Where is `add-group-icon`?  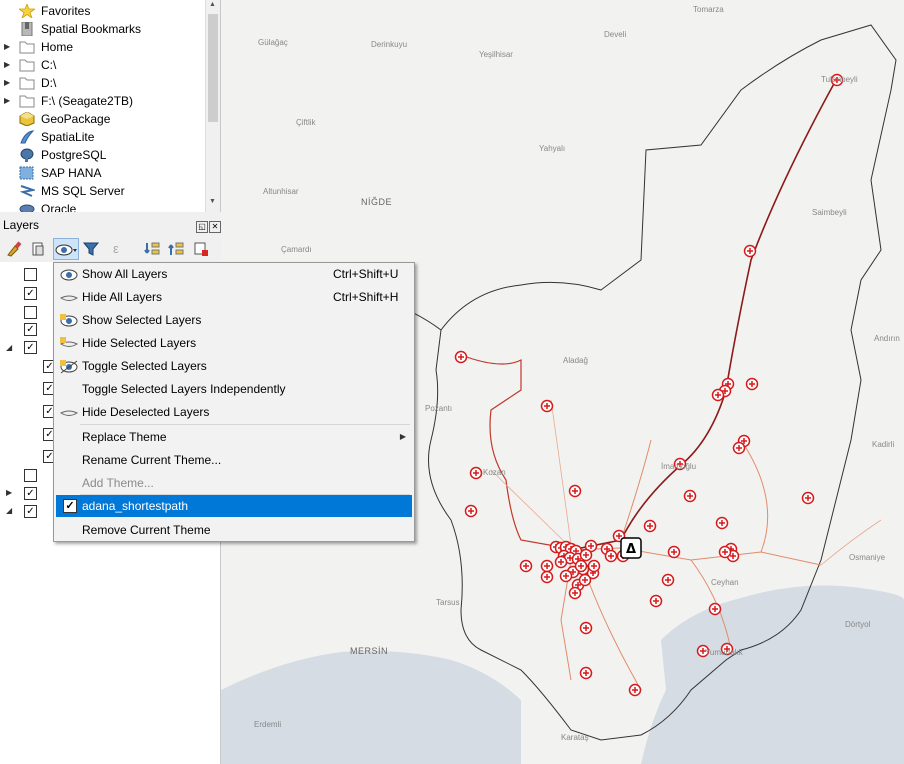 add-group-icon is located at coordinates (38, 249).